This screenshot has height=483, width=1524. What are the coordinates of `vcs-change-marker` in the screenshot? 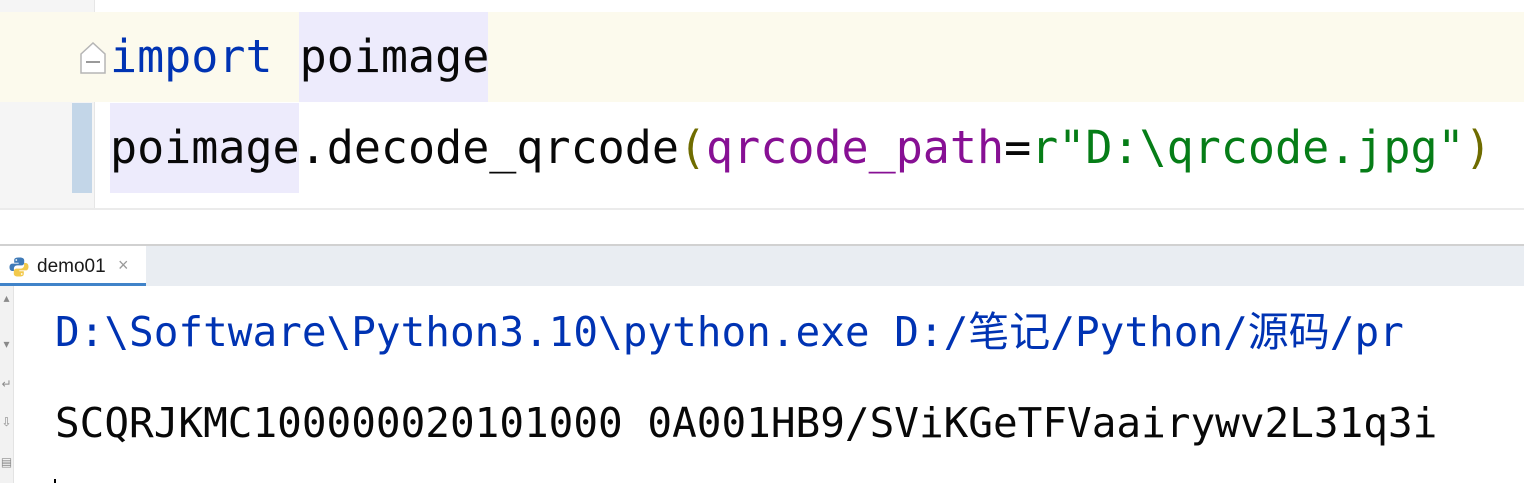 It's located at (82, 148).